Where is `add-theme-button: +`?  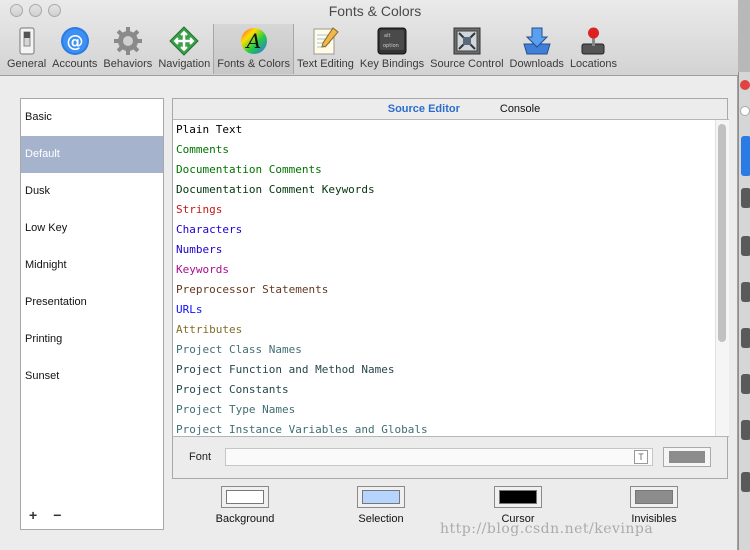
add-theme-button: + is located at coordinates (33, 515).